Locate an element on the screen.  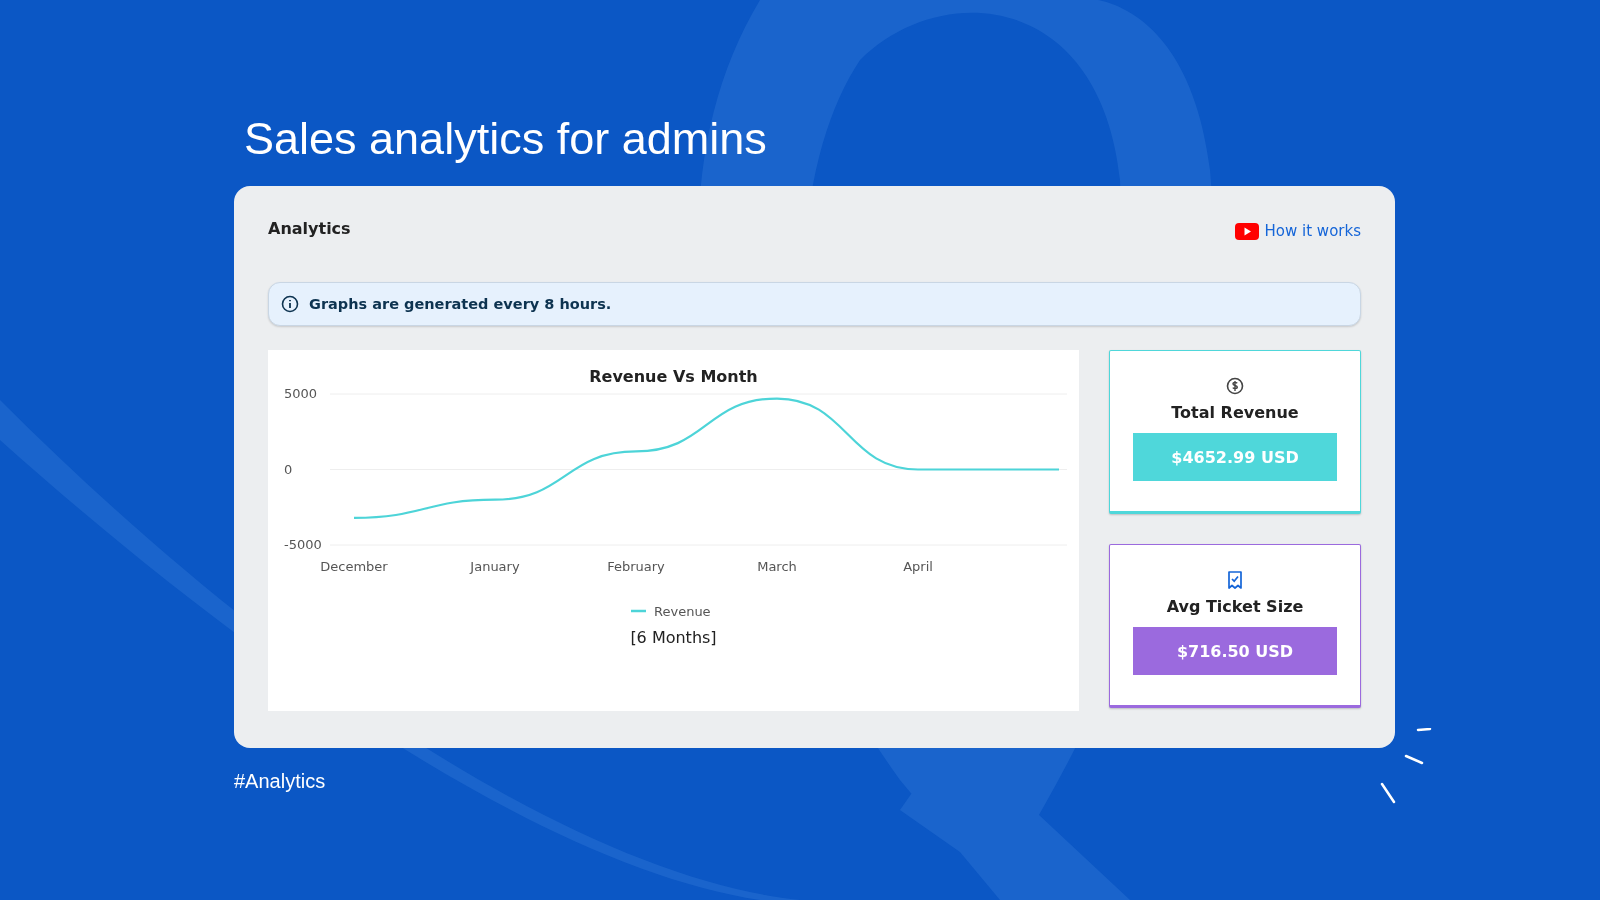
legend-label: Revenue is located at coordinates (682, 611).